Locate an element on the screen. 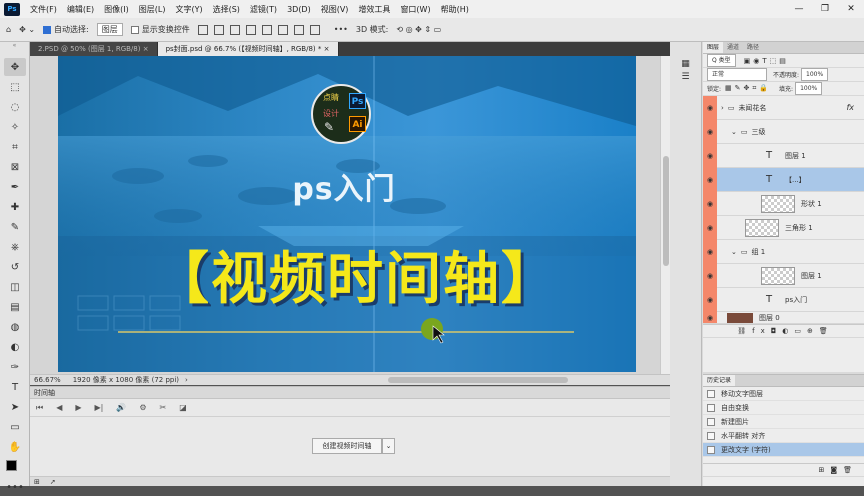  menu-edit: 编辑(E) is located at coordinates (80, 9).